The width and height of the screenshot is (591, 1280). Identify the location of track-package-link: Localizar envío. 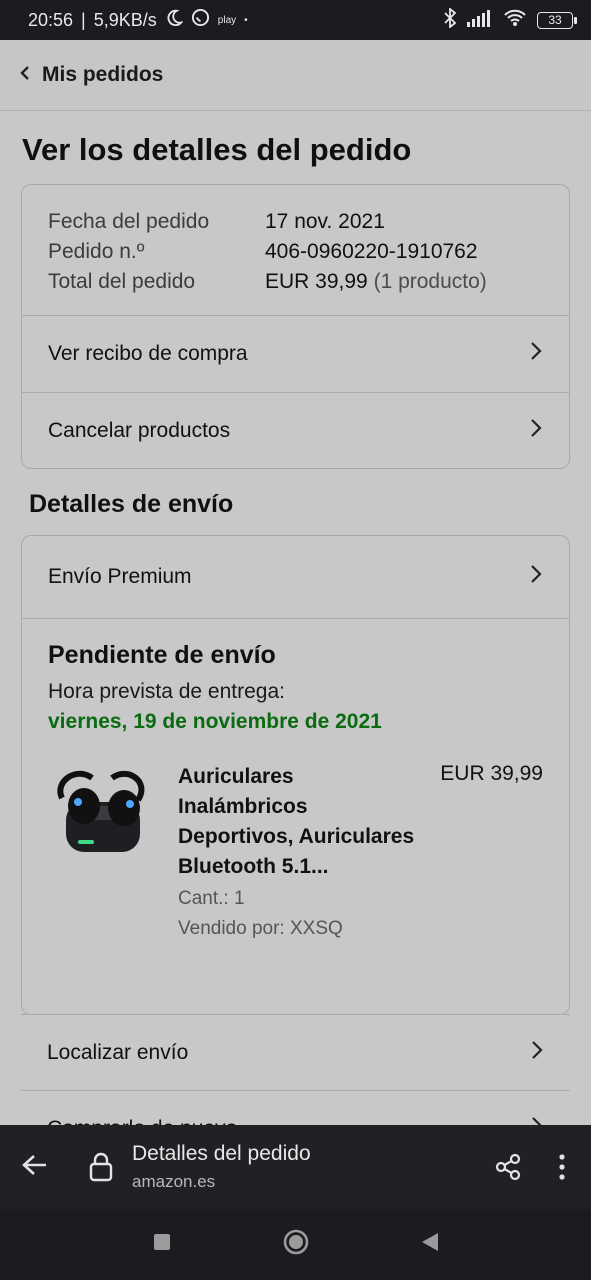
(295, 1052).